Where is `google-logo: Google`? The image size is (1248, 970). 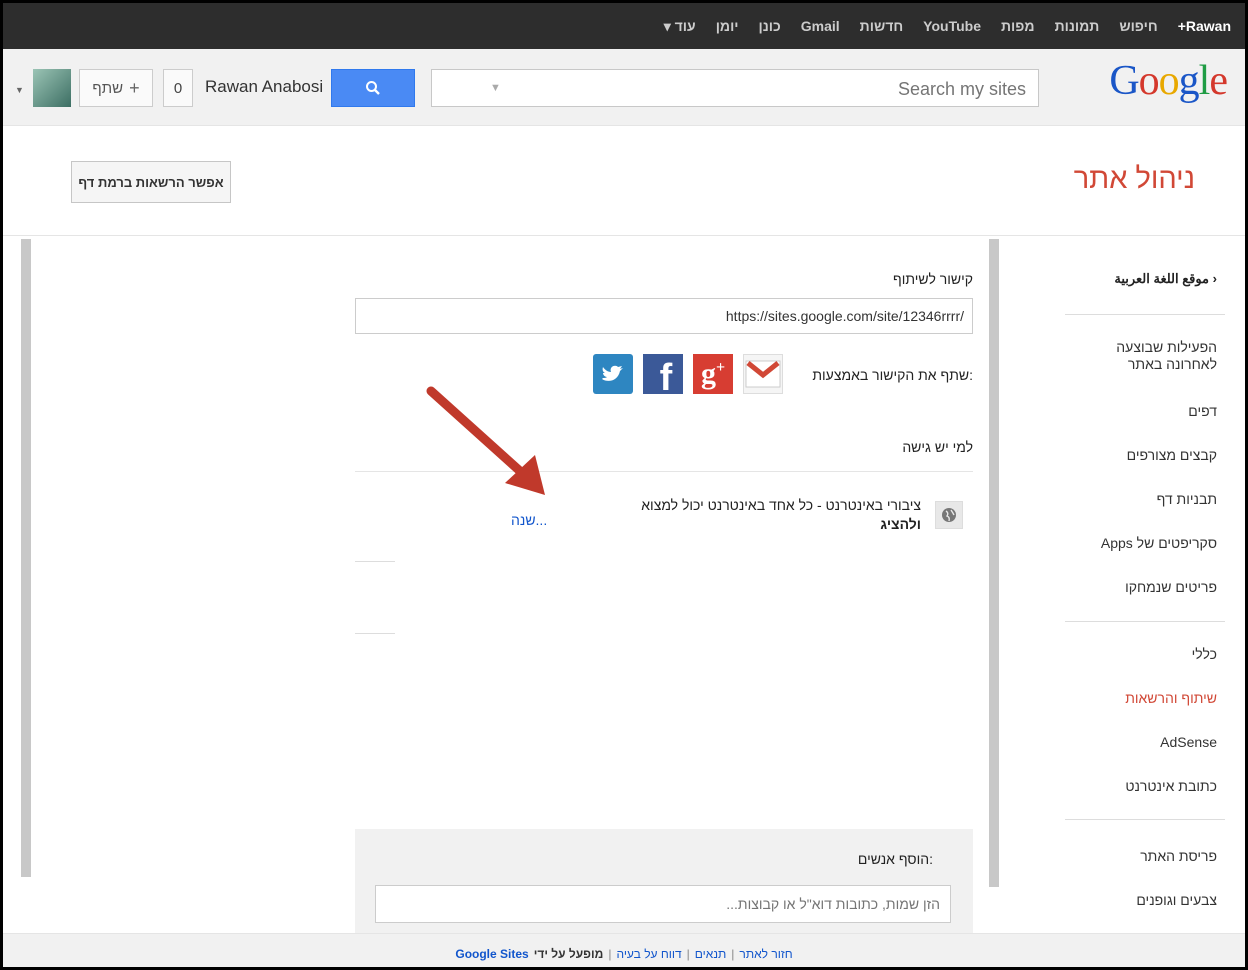
google-logo: Google is located at coordinates (1168, 81).